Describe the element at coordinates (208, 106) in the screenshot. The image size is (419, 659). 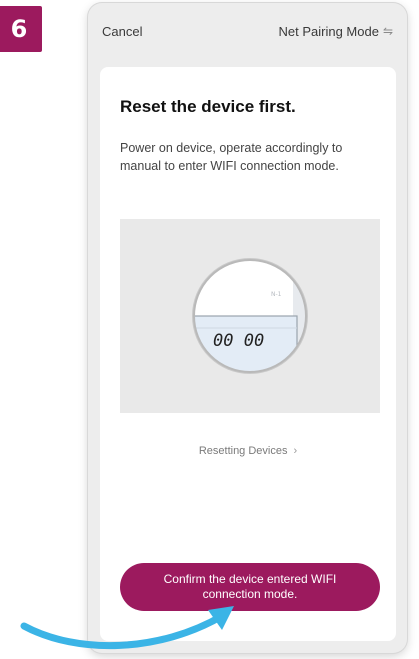
I see `page-title: Reset the device first.` at that location.